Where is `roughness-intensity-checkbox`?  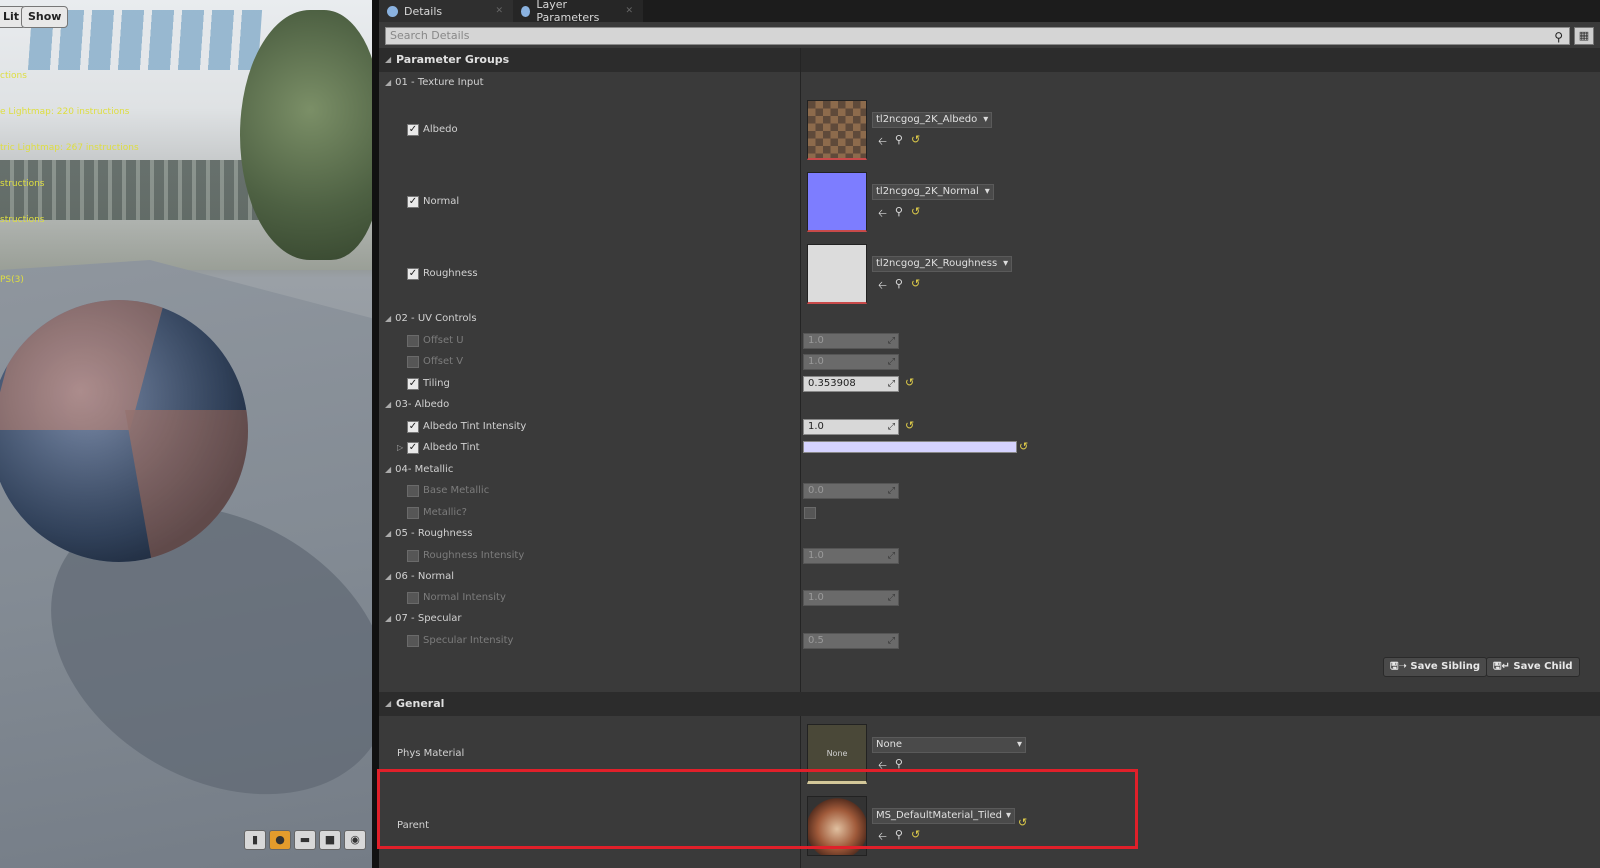 roughness-intensity-checkbox is located at coordinates (413, 556).